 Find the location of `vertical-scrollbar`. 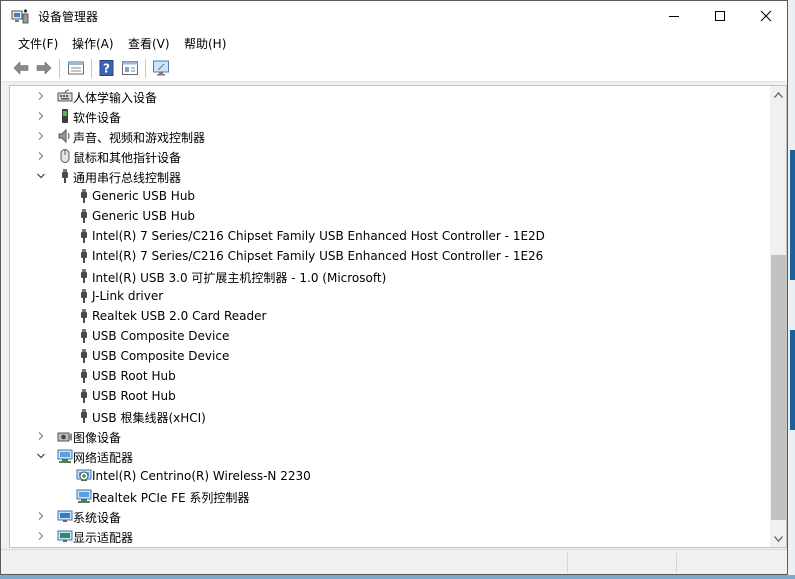

vertical-scrollbar is located at coordinates (778, 316).